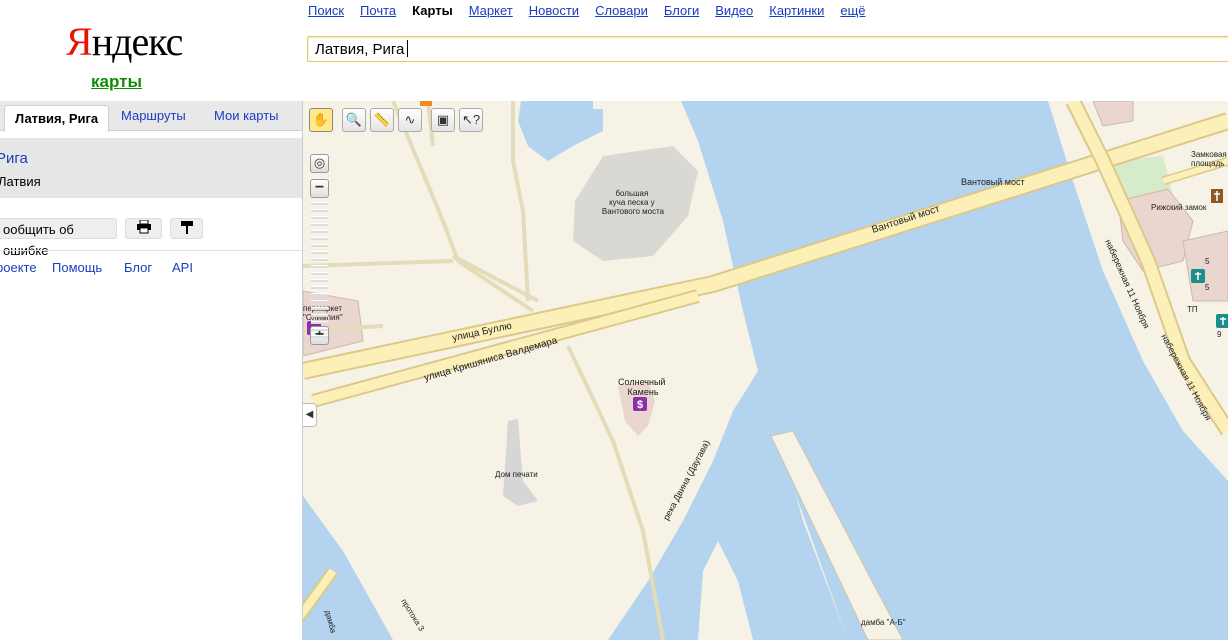  What do you see at coordinates (116, 82) in the screenshot?
I see `service-name-link: карты` at bounding box center [116, 82].